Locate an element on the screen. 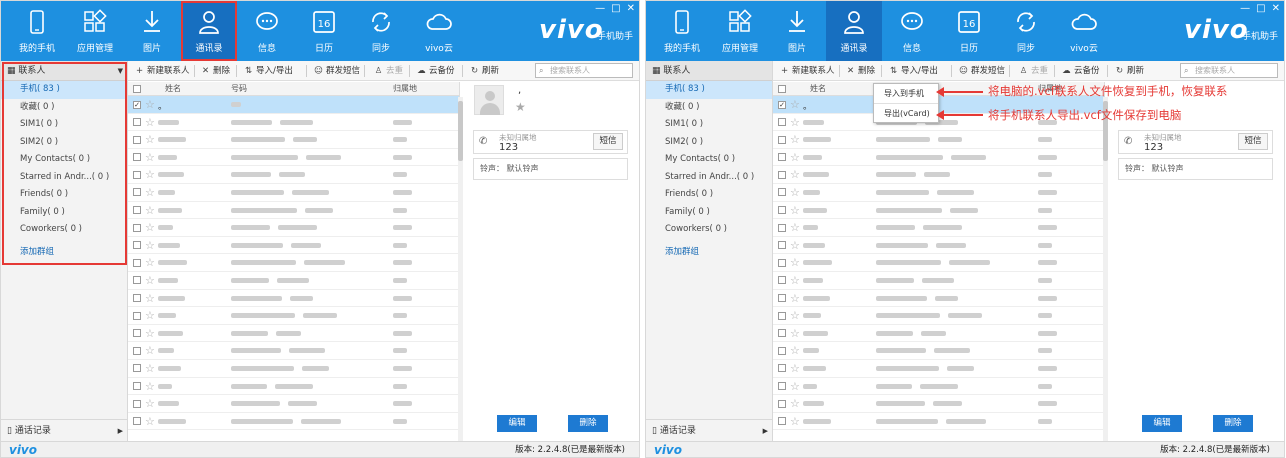 The image size is (1286, 458). sidebar-item-coworkers: Coworkers( 0 ) is located at coordinates (709, 230).